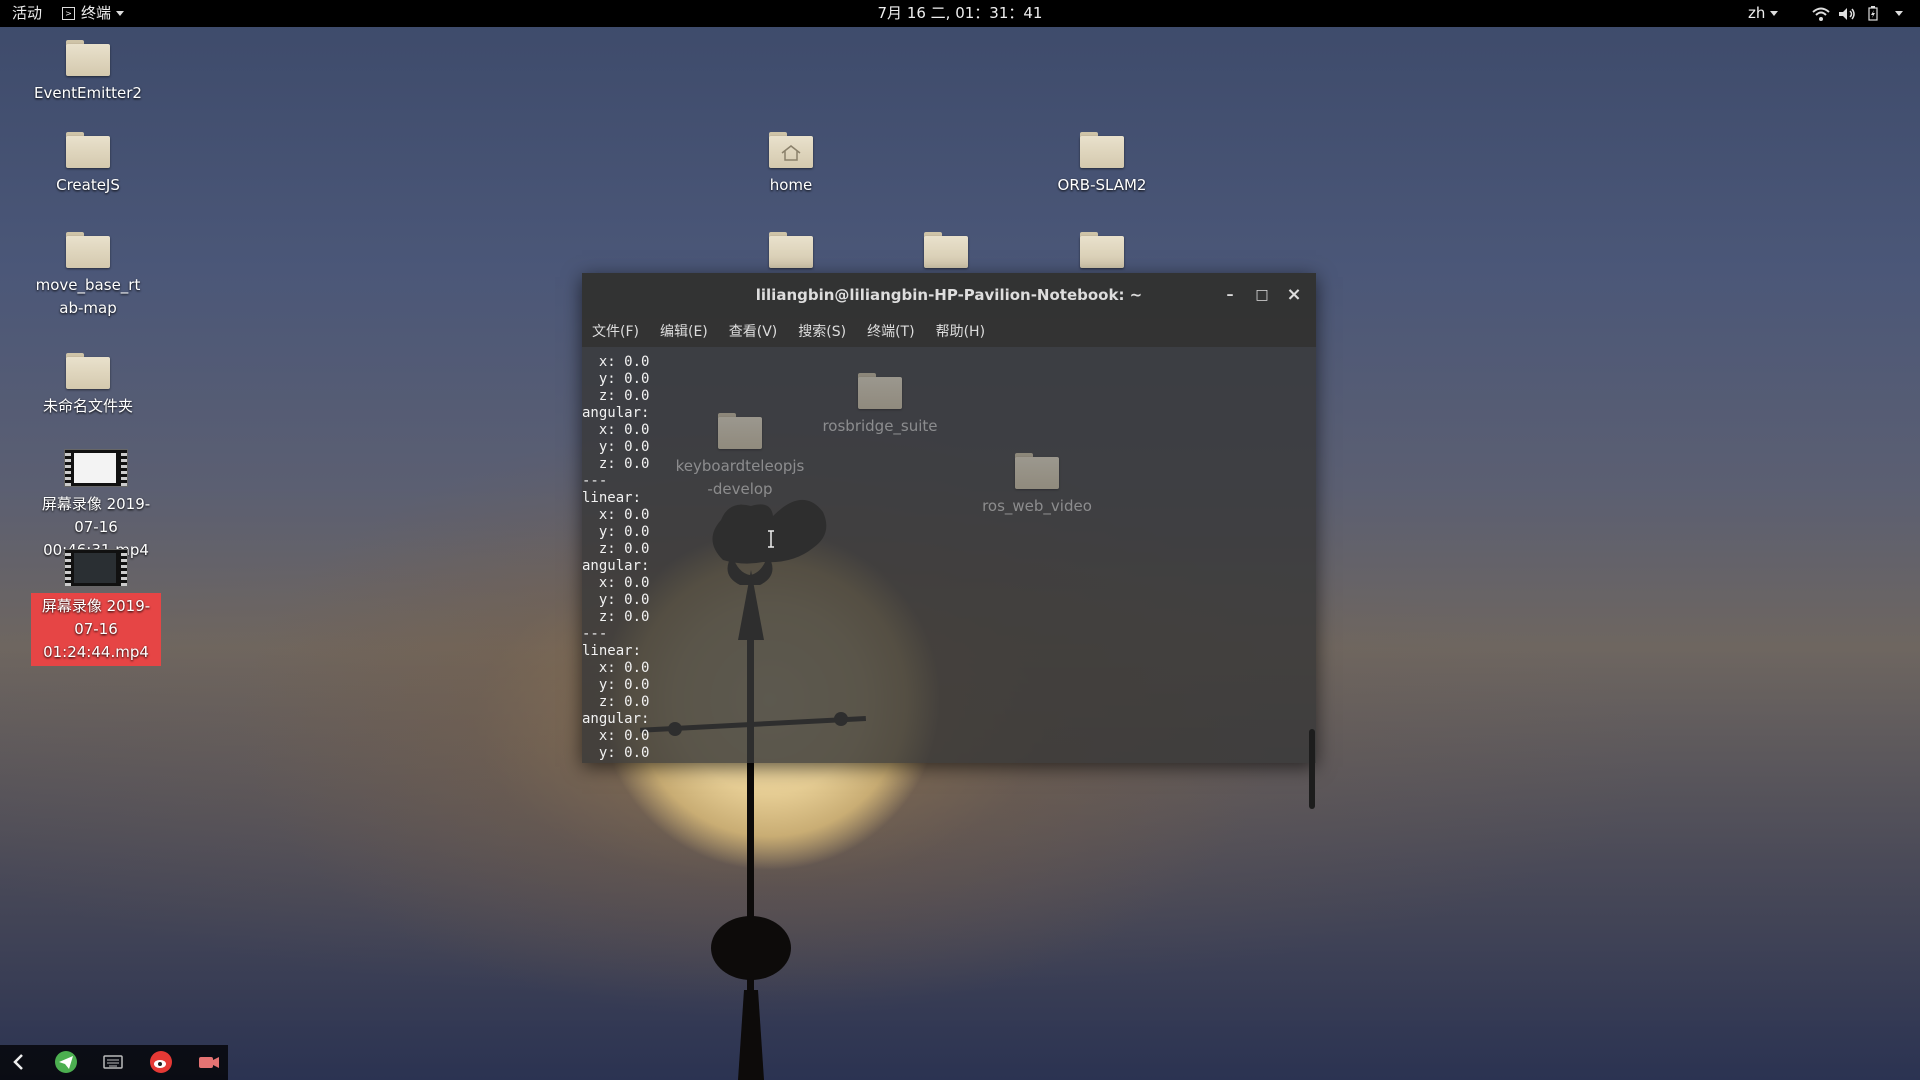  Describe the element at coordinates (753, 332) in the screenshot. I see `menu-view: 查看(V)` at that location.